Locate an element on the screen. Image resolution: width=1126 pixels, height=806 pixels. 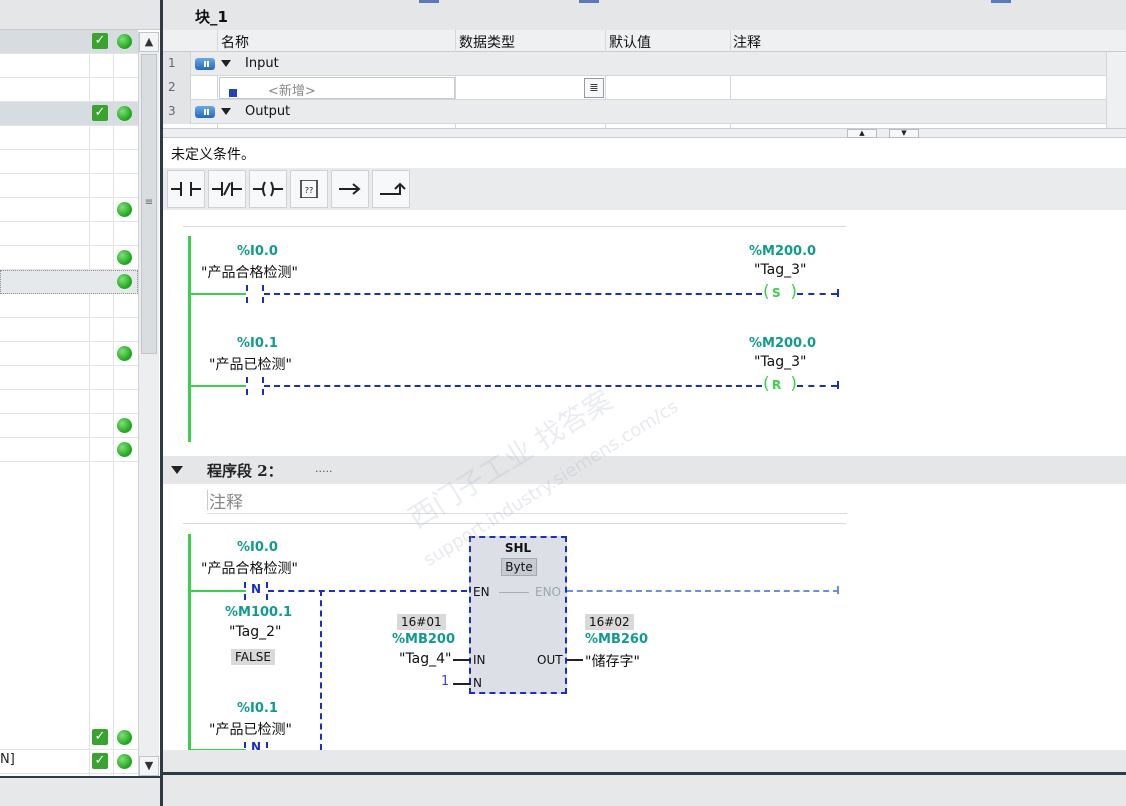
n-pin-line is located at coordinates (462, 684).